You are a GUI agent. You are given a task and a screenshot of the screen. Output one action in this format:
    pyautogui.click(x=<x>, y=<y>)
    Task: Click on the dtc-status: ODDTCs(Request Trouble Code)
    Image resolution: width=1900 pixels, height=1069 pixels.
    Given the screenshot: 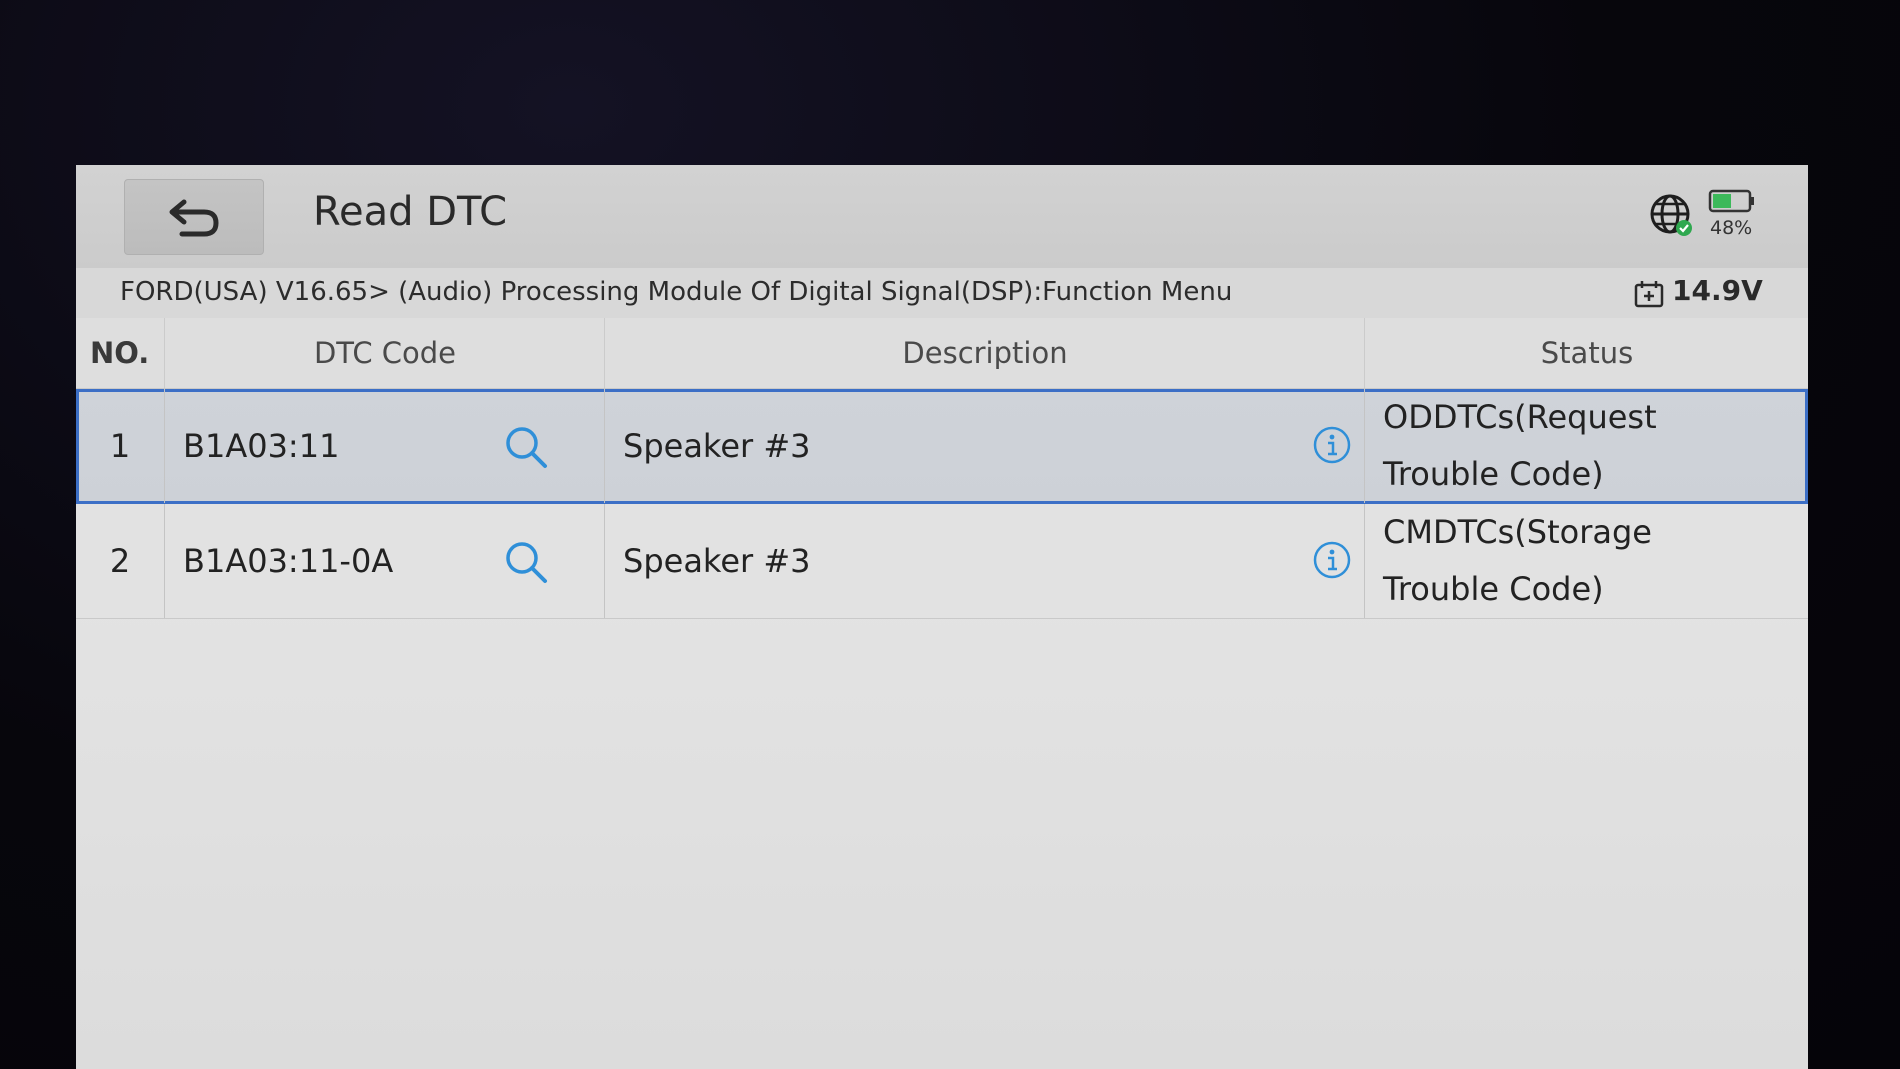 What is the action you would take?
    pyautogui.click(x=1586, y=446)
    